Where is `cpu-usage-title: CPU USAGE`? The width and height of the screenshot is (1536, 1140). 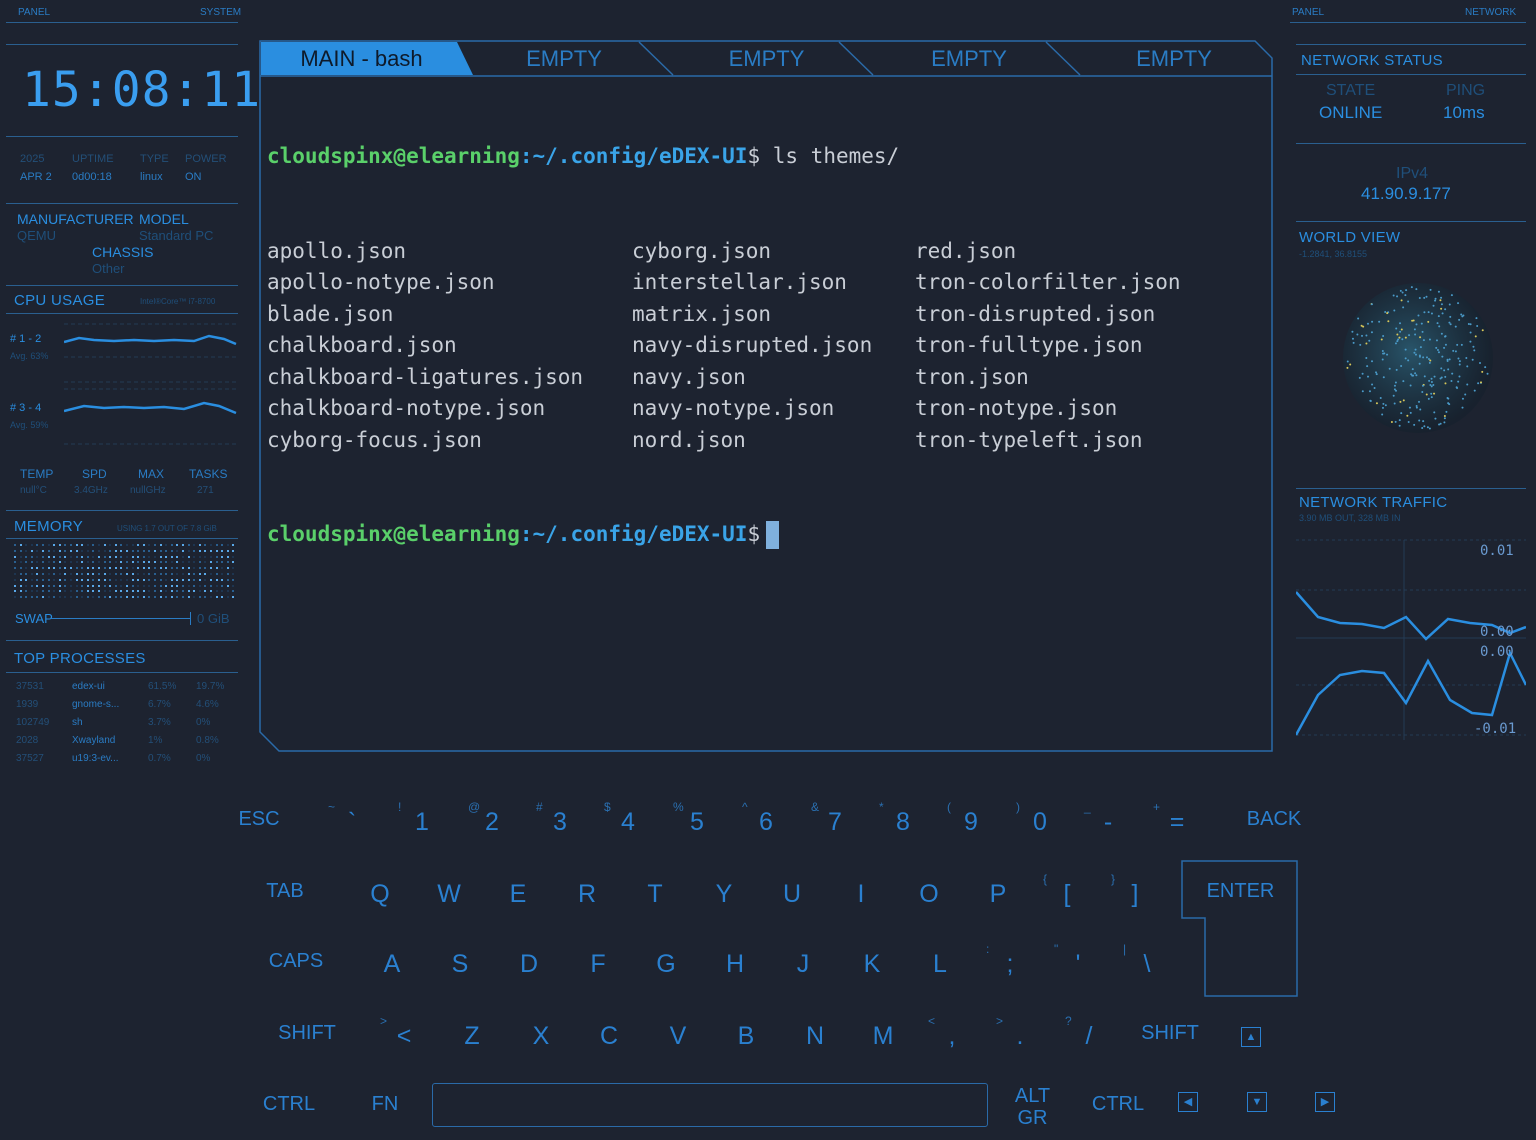
cpu-usage-title: CPU USAGE is located at coordinates (60, 300).